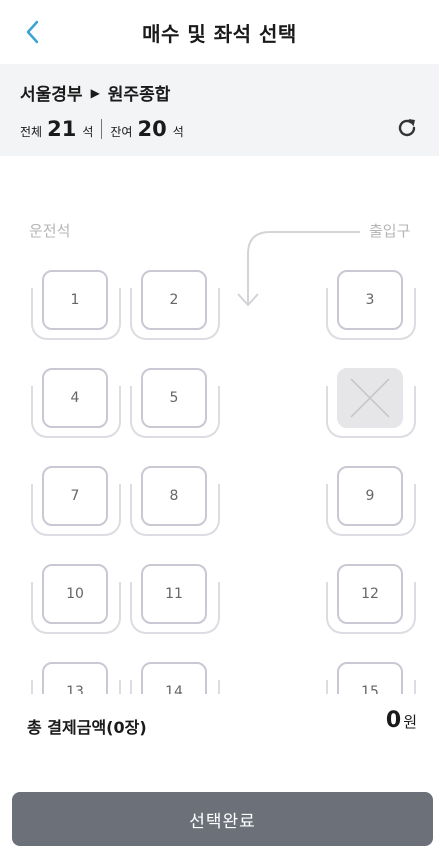 The image size is (439, 867). I want to click on seat-number: 2, so click(174, 300).